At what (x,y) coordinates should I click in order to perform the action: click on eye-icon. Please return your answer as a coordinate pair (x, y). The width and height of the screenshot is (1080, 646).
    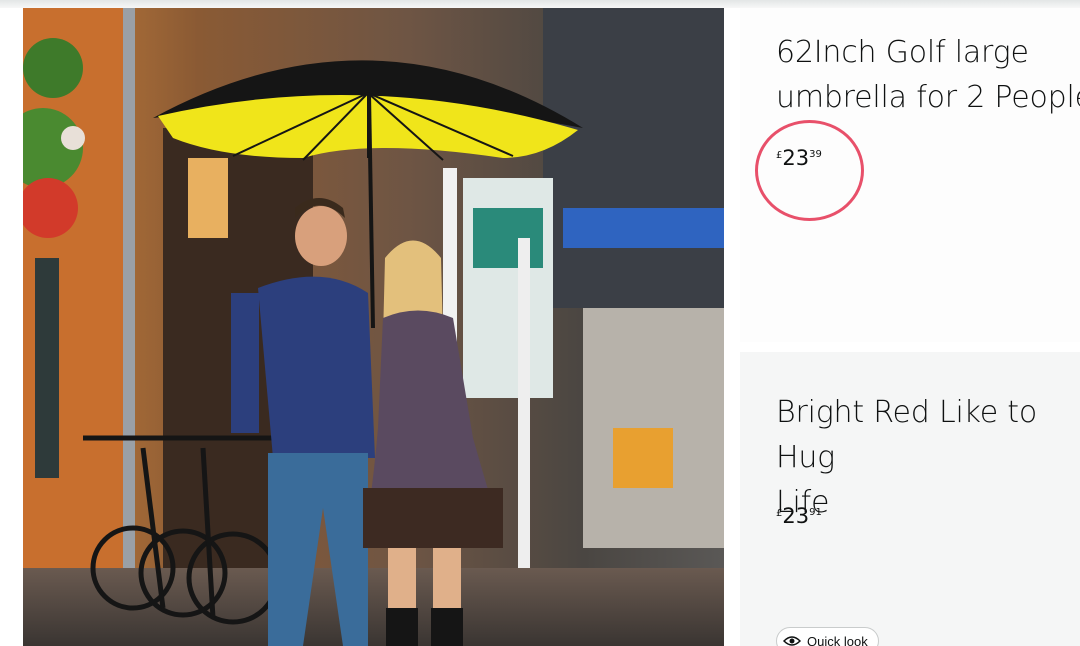
    Looking at the image, I should click on (792, 641).